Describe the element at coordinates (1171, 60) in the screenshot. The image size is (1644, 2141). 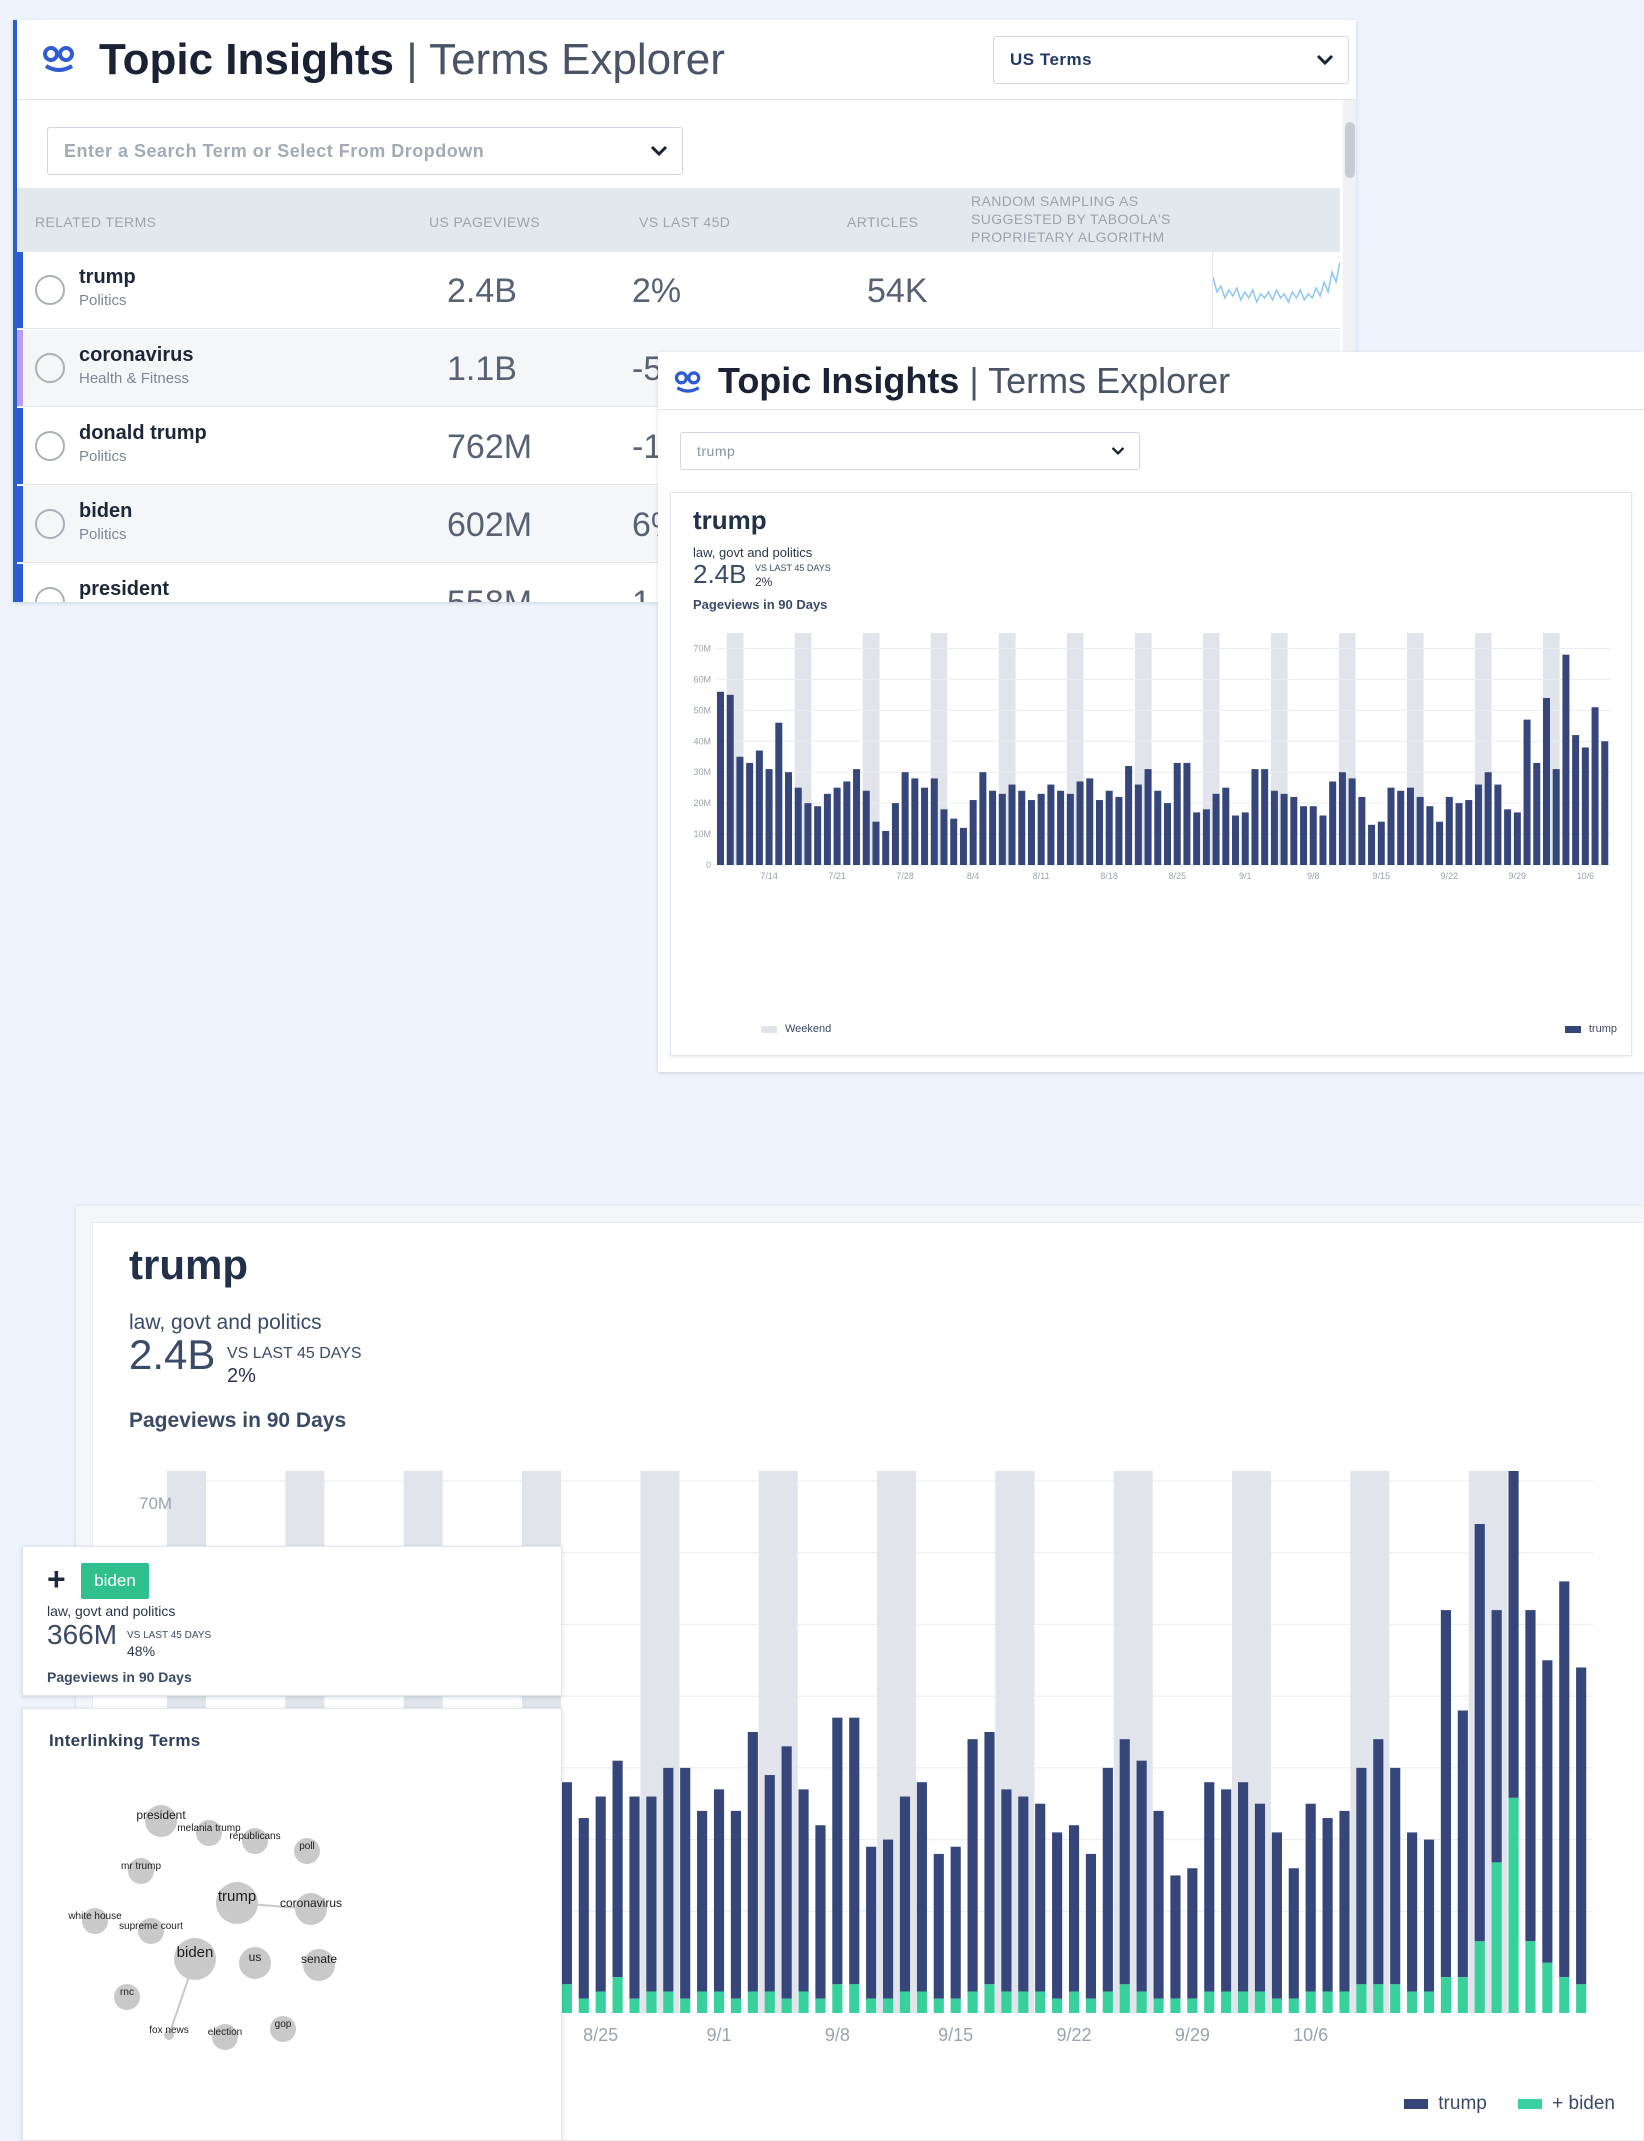
I see `region-select: US Terms` at that location.